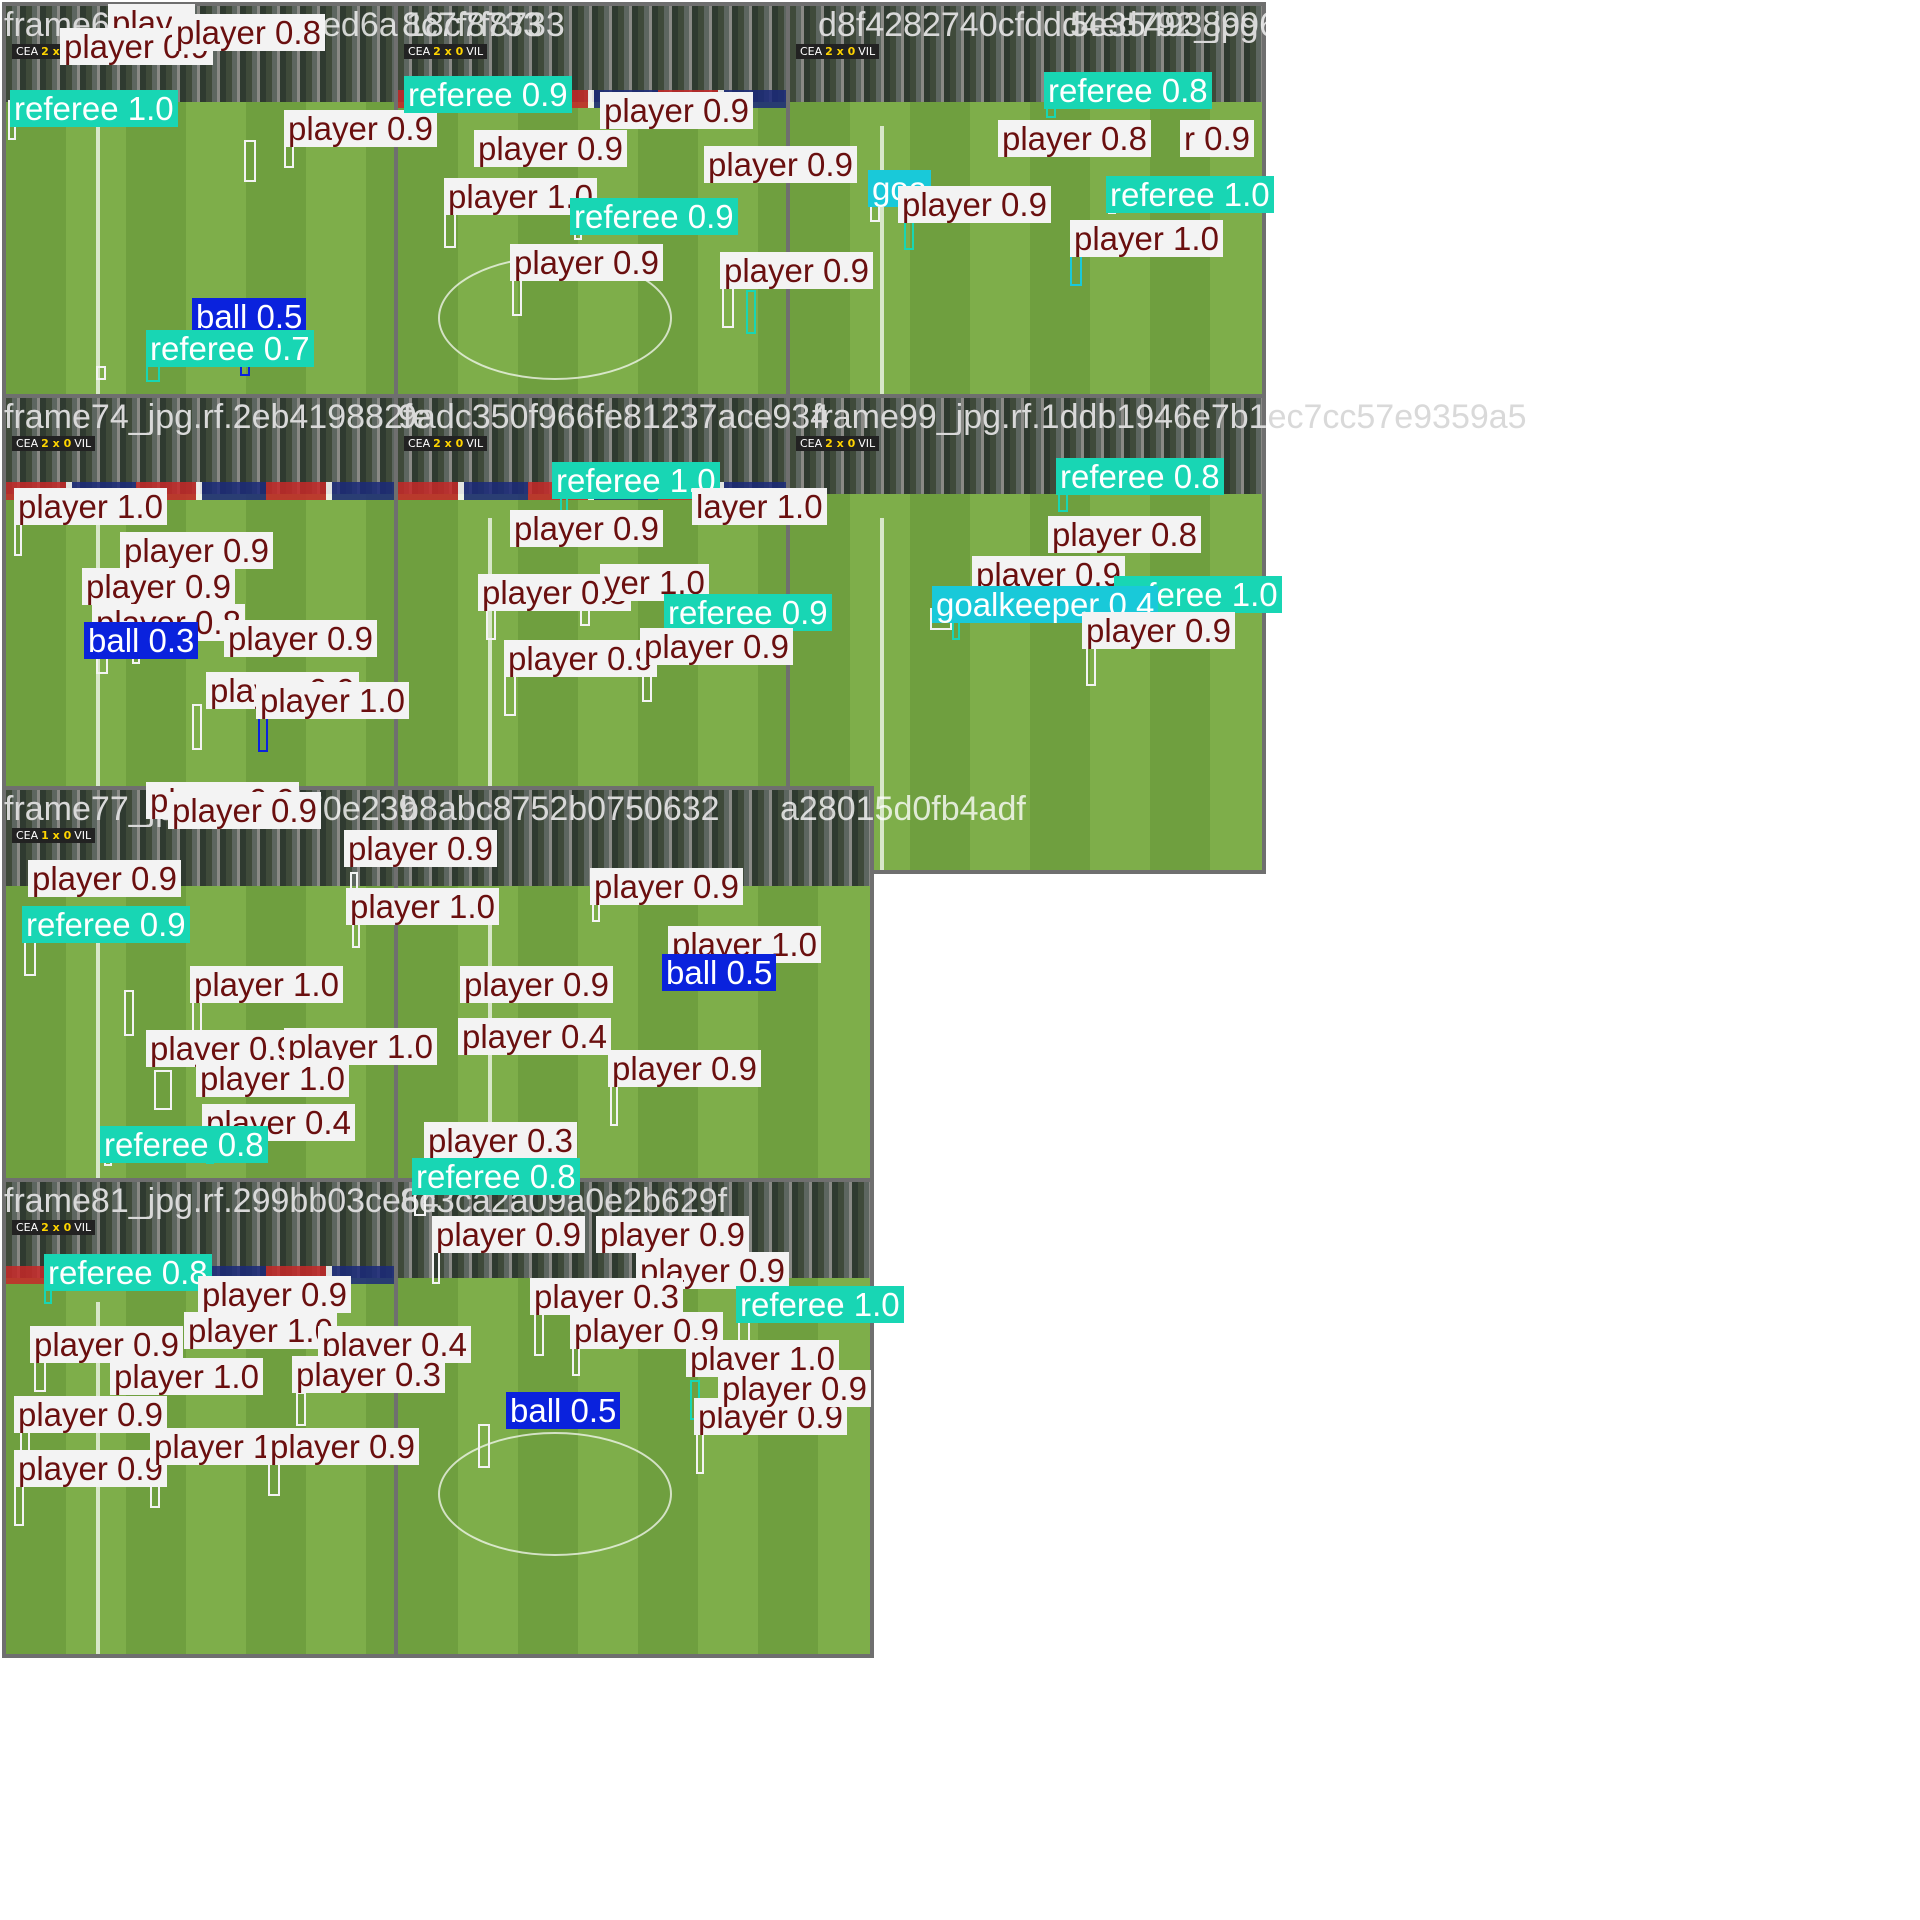 Image resolution: width=1920 pixels, height=1920 pixels. I want to click on frame-filename: frame74_jpg.rf.2eb419882fe, so click(218, 417).